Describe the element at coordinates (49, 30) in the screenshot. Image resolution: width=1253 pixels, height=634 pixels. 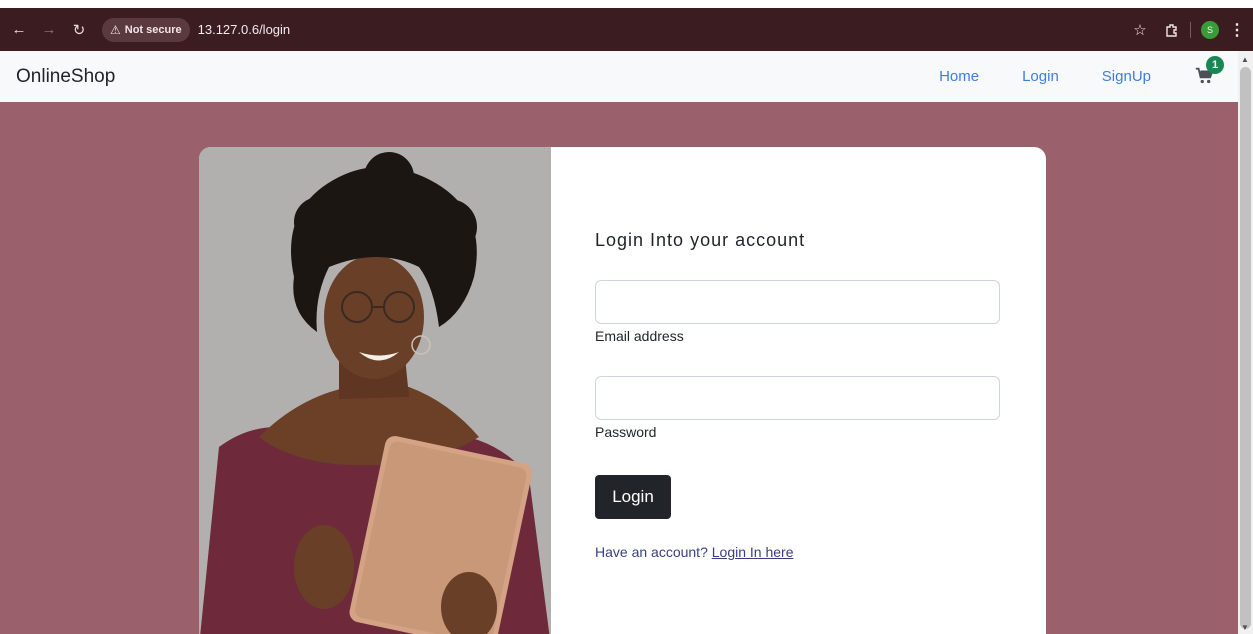
I see `forward-arrow-icon: →` at that location.